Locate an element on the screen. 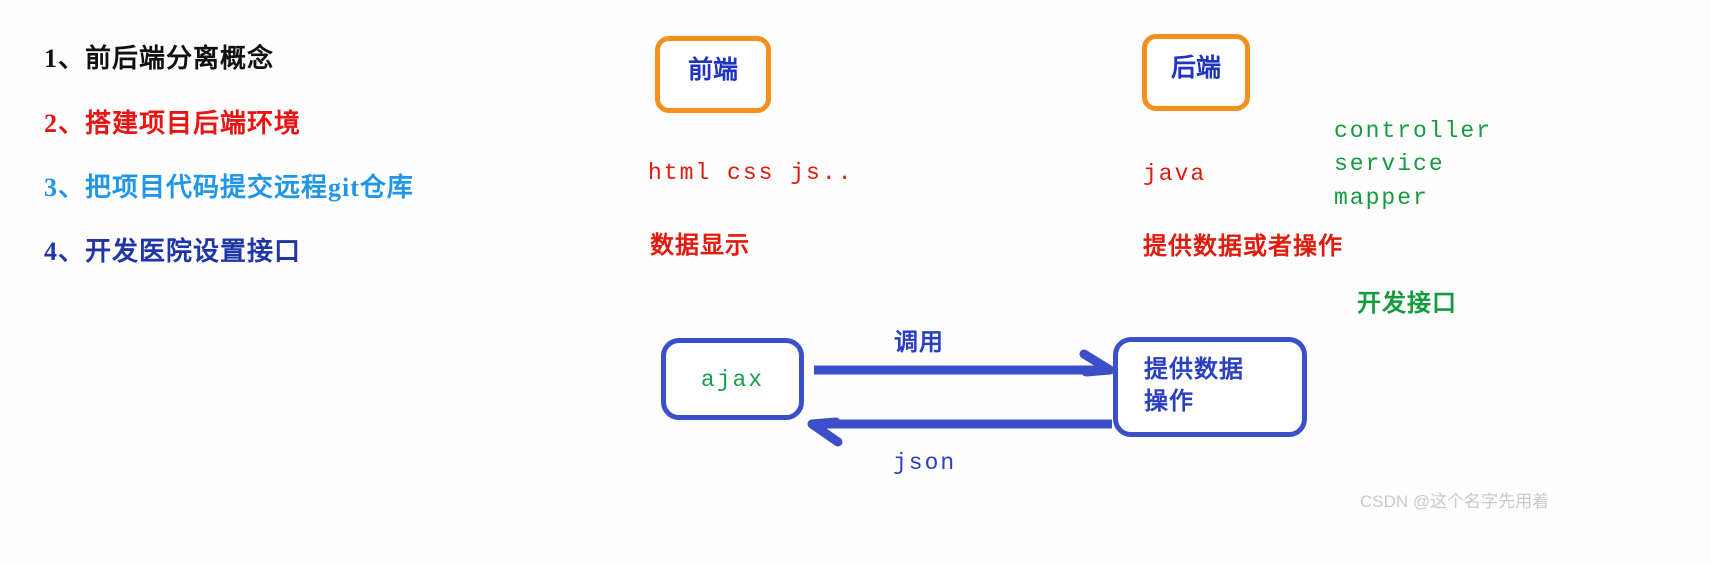 Image resolution: width=1711 pixels, height=563 pixels. ajax-box: ajax is located at coordinates (732, 379).